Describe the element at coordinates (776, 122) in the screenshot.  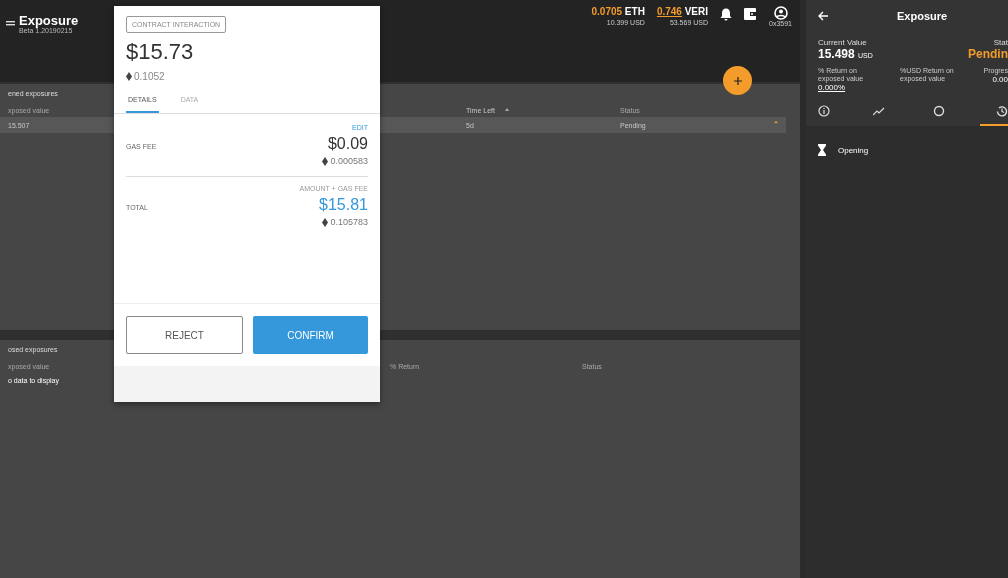
I see `caret-icon` at that location.